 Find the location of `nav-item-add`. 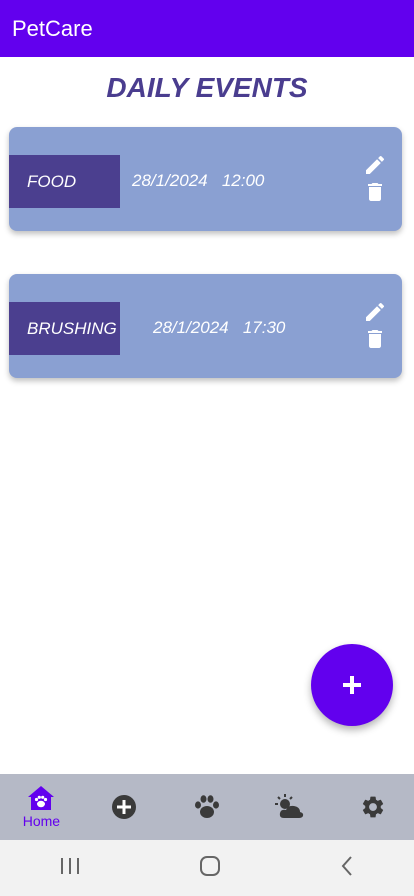

nav-item-add is located at coordinates (124, 807).